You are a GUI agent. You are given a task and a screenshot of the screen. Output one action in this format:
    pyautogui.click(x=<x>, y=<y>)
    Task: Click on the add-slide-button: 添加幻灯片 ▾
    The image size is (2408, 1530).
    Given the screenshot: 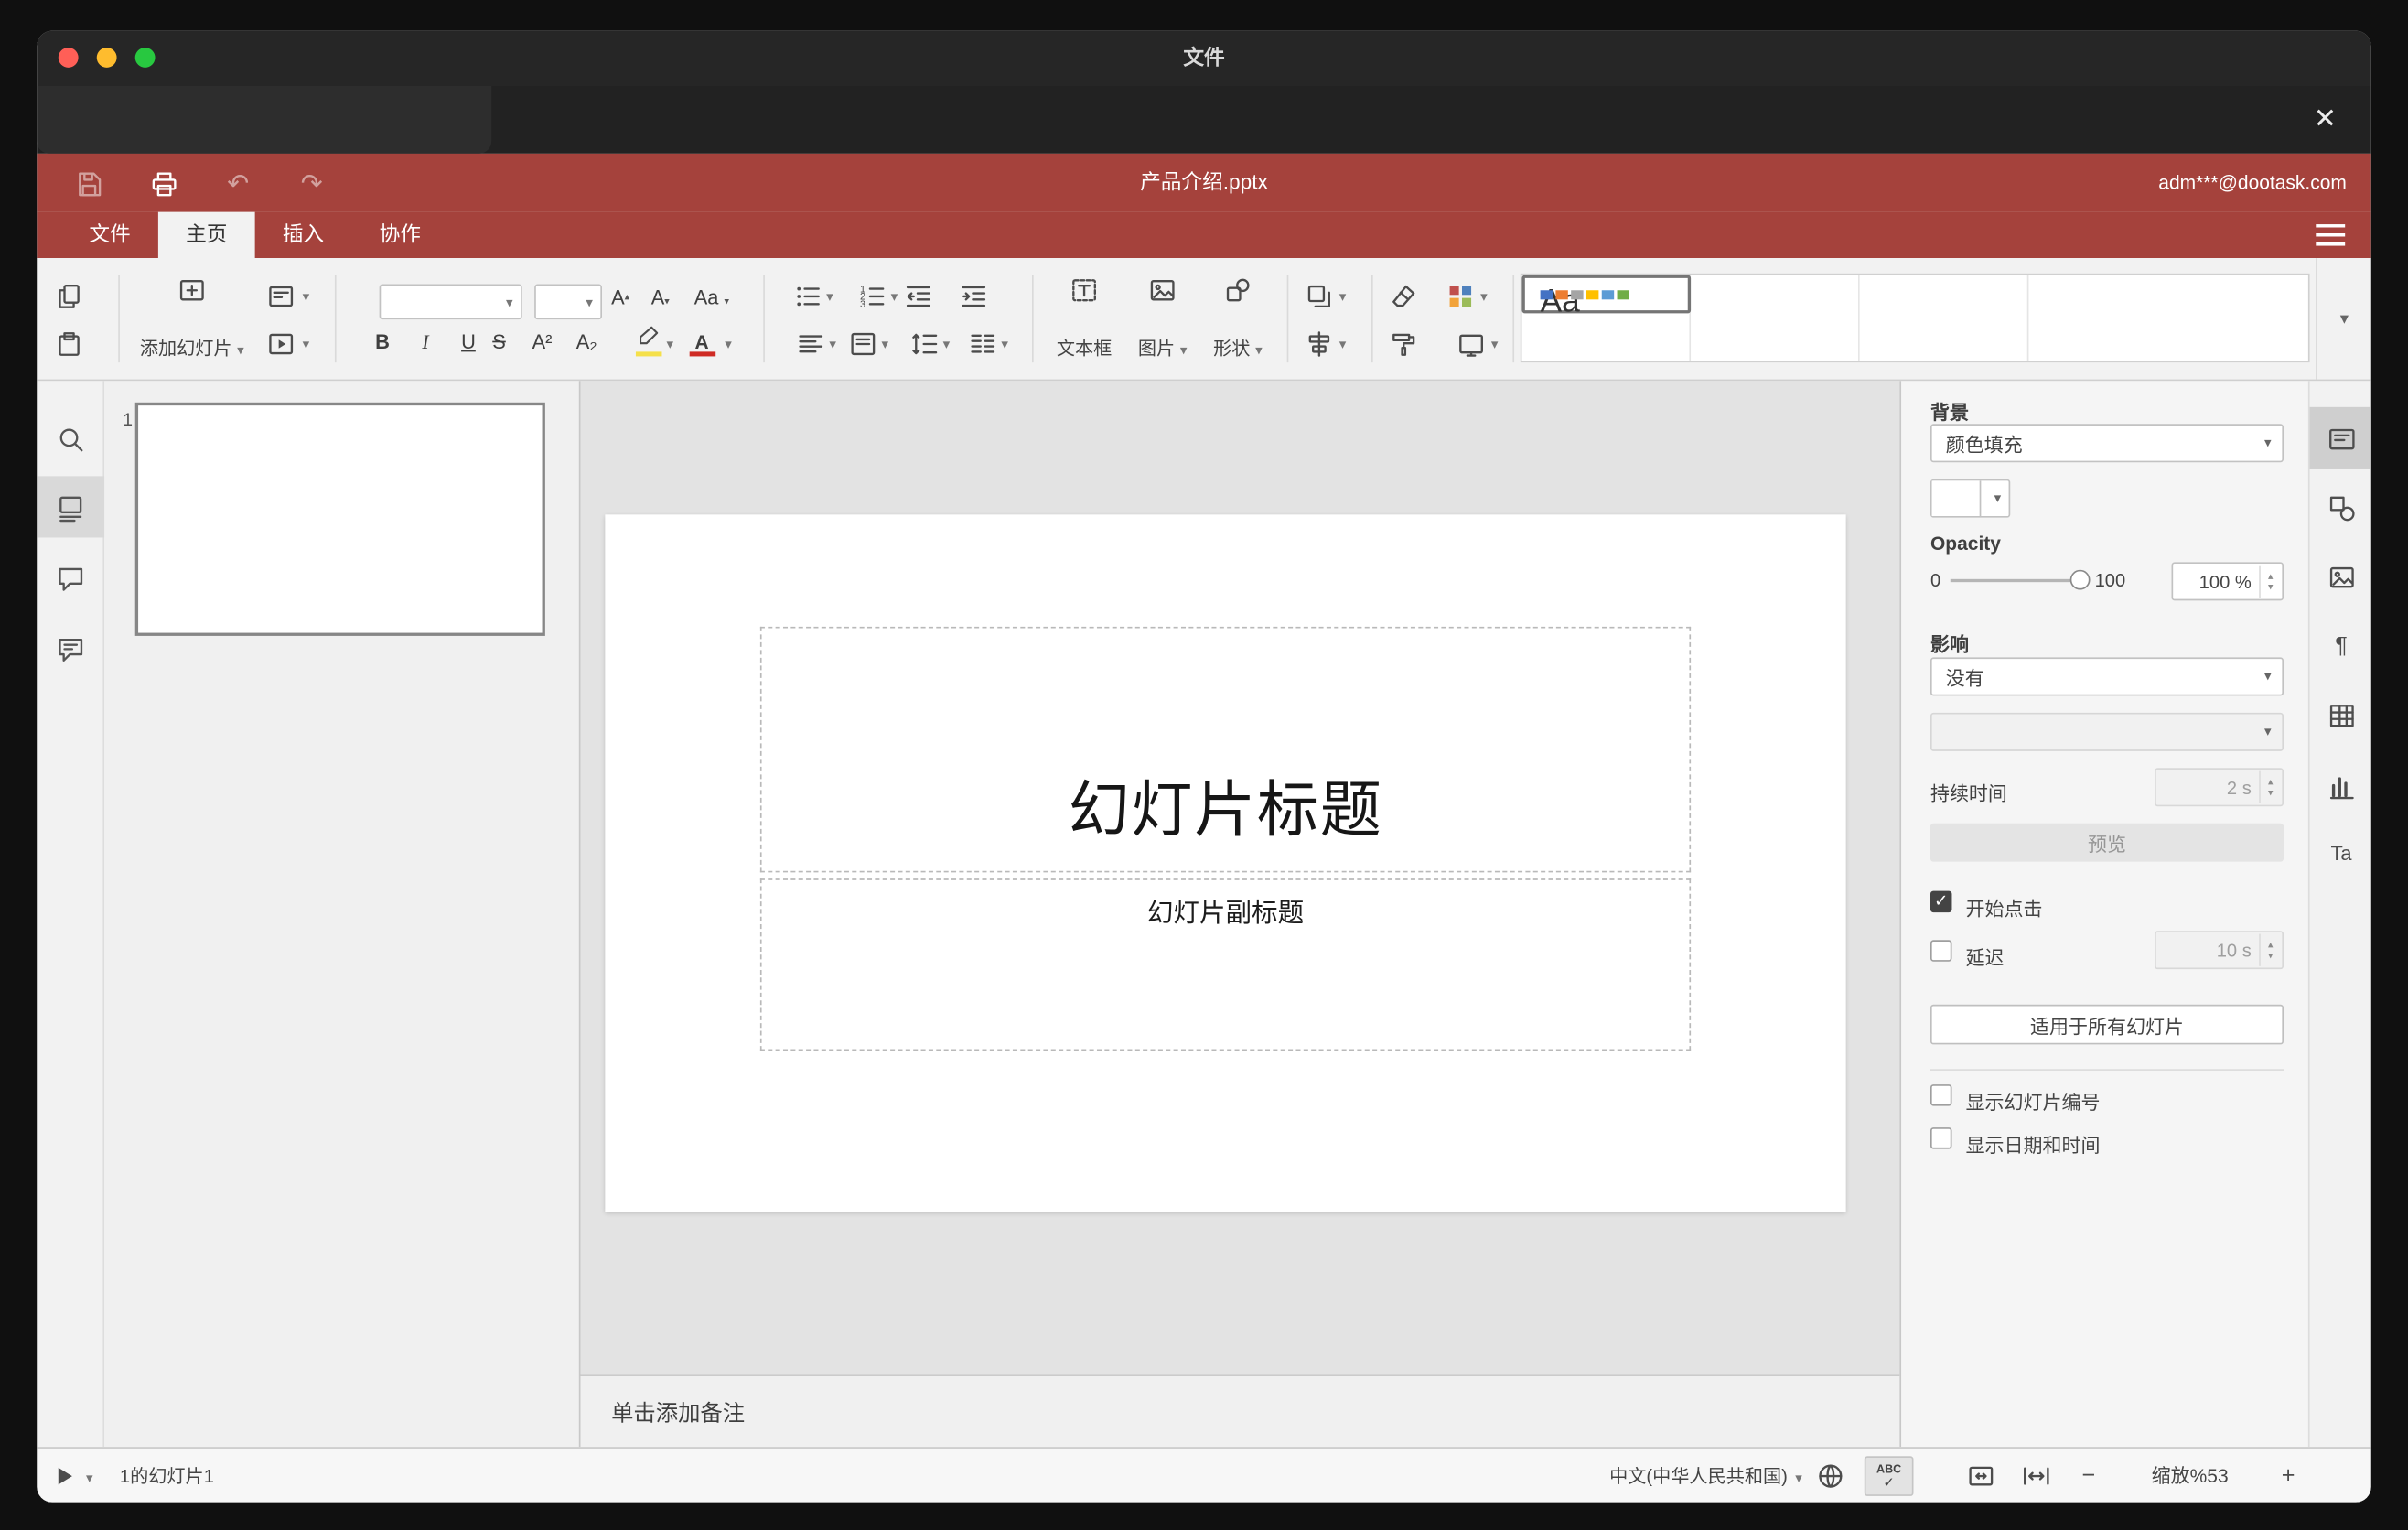 What is the action you would take?
    pyautogui.click(x=192, y=318)
    